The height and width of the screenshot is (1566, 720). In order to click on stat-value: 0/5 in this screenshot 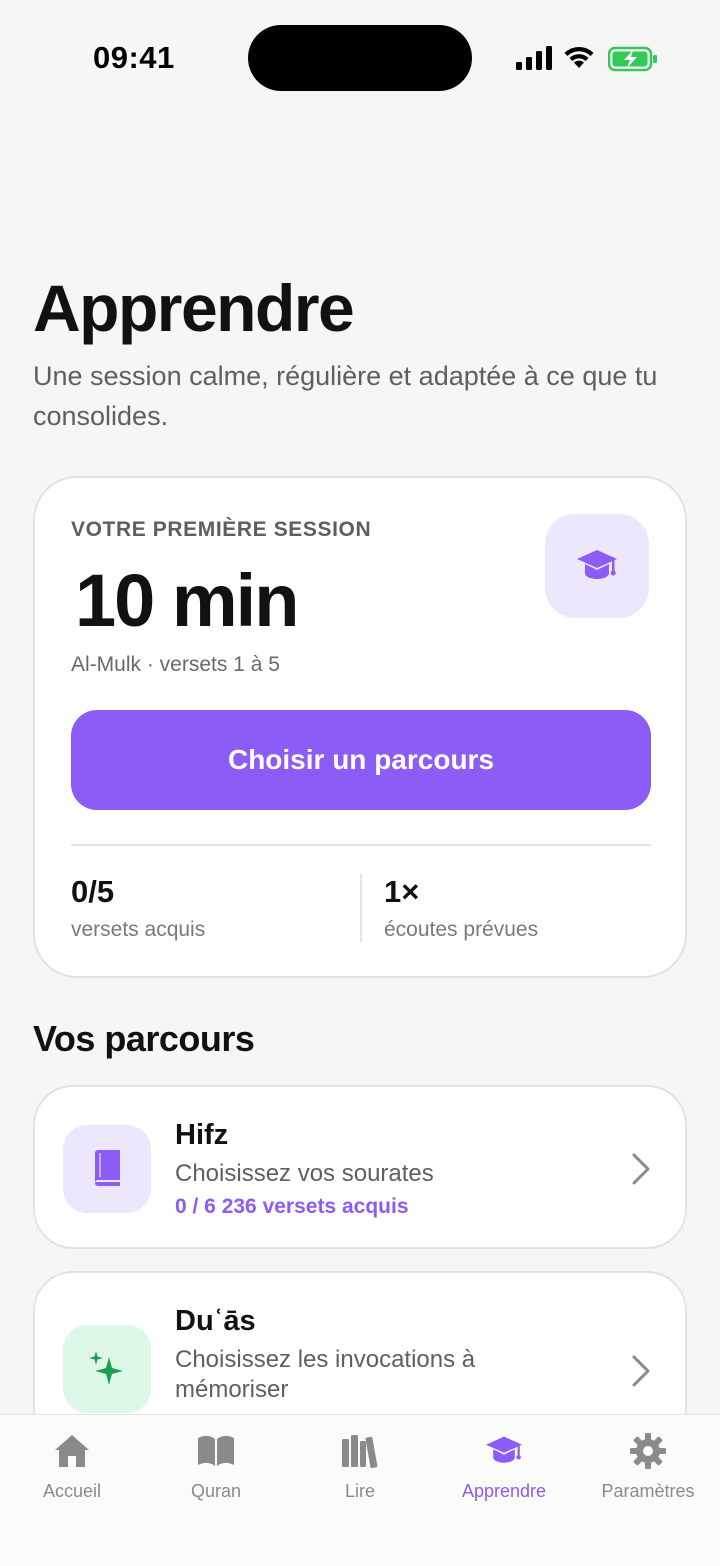, I will do `click(93, 891)`.